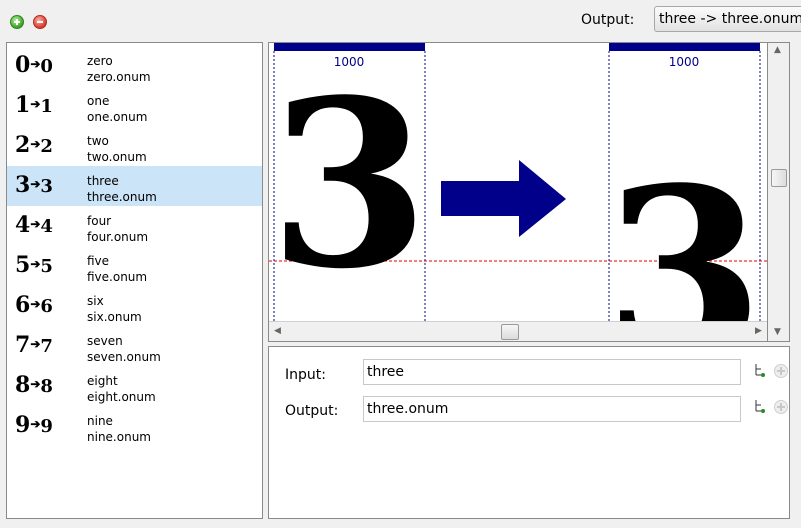 The width and height of the screenshot is (801, 528). Describe the element at coordinates (100, 421) in the screenshot. I see `input-glyph-name: nine` at that location.